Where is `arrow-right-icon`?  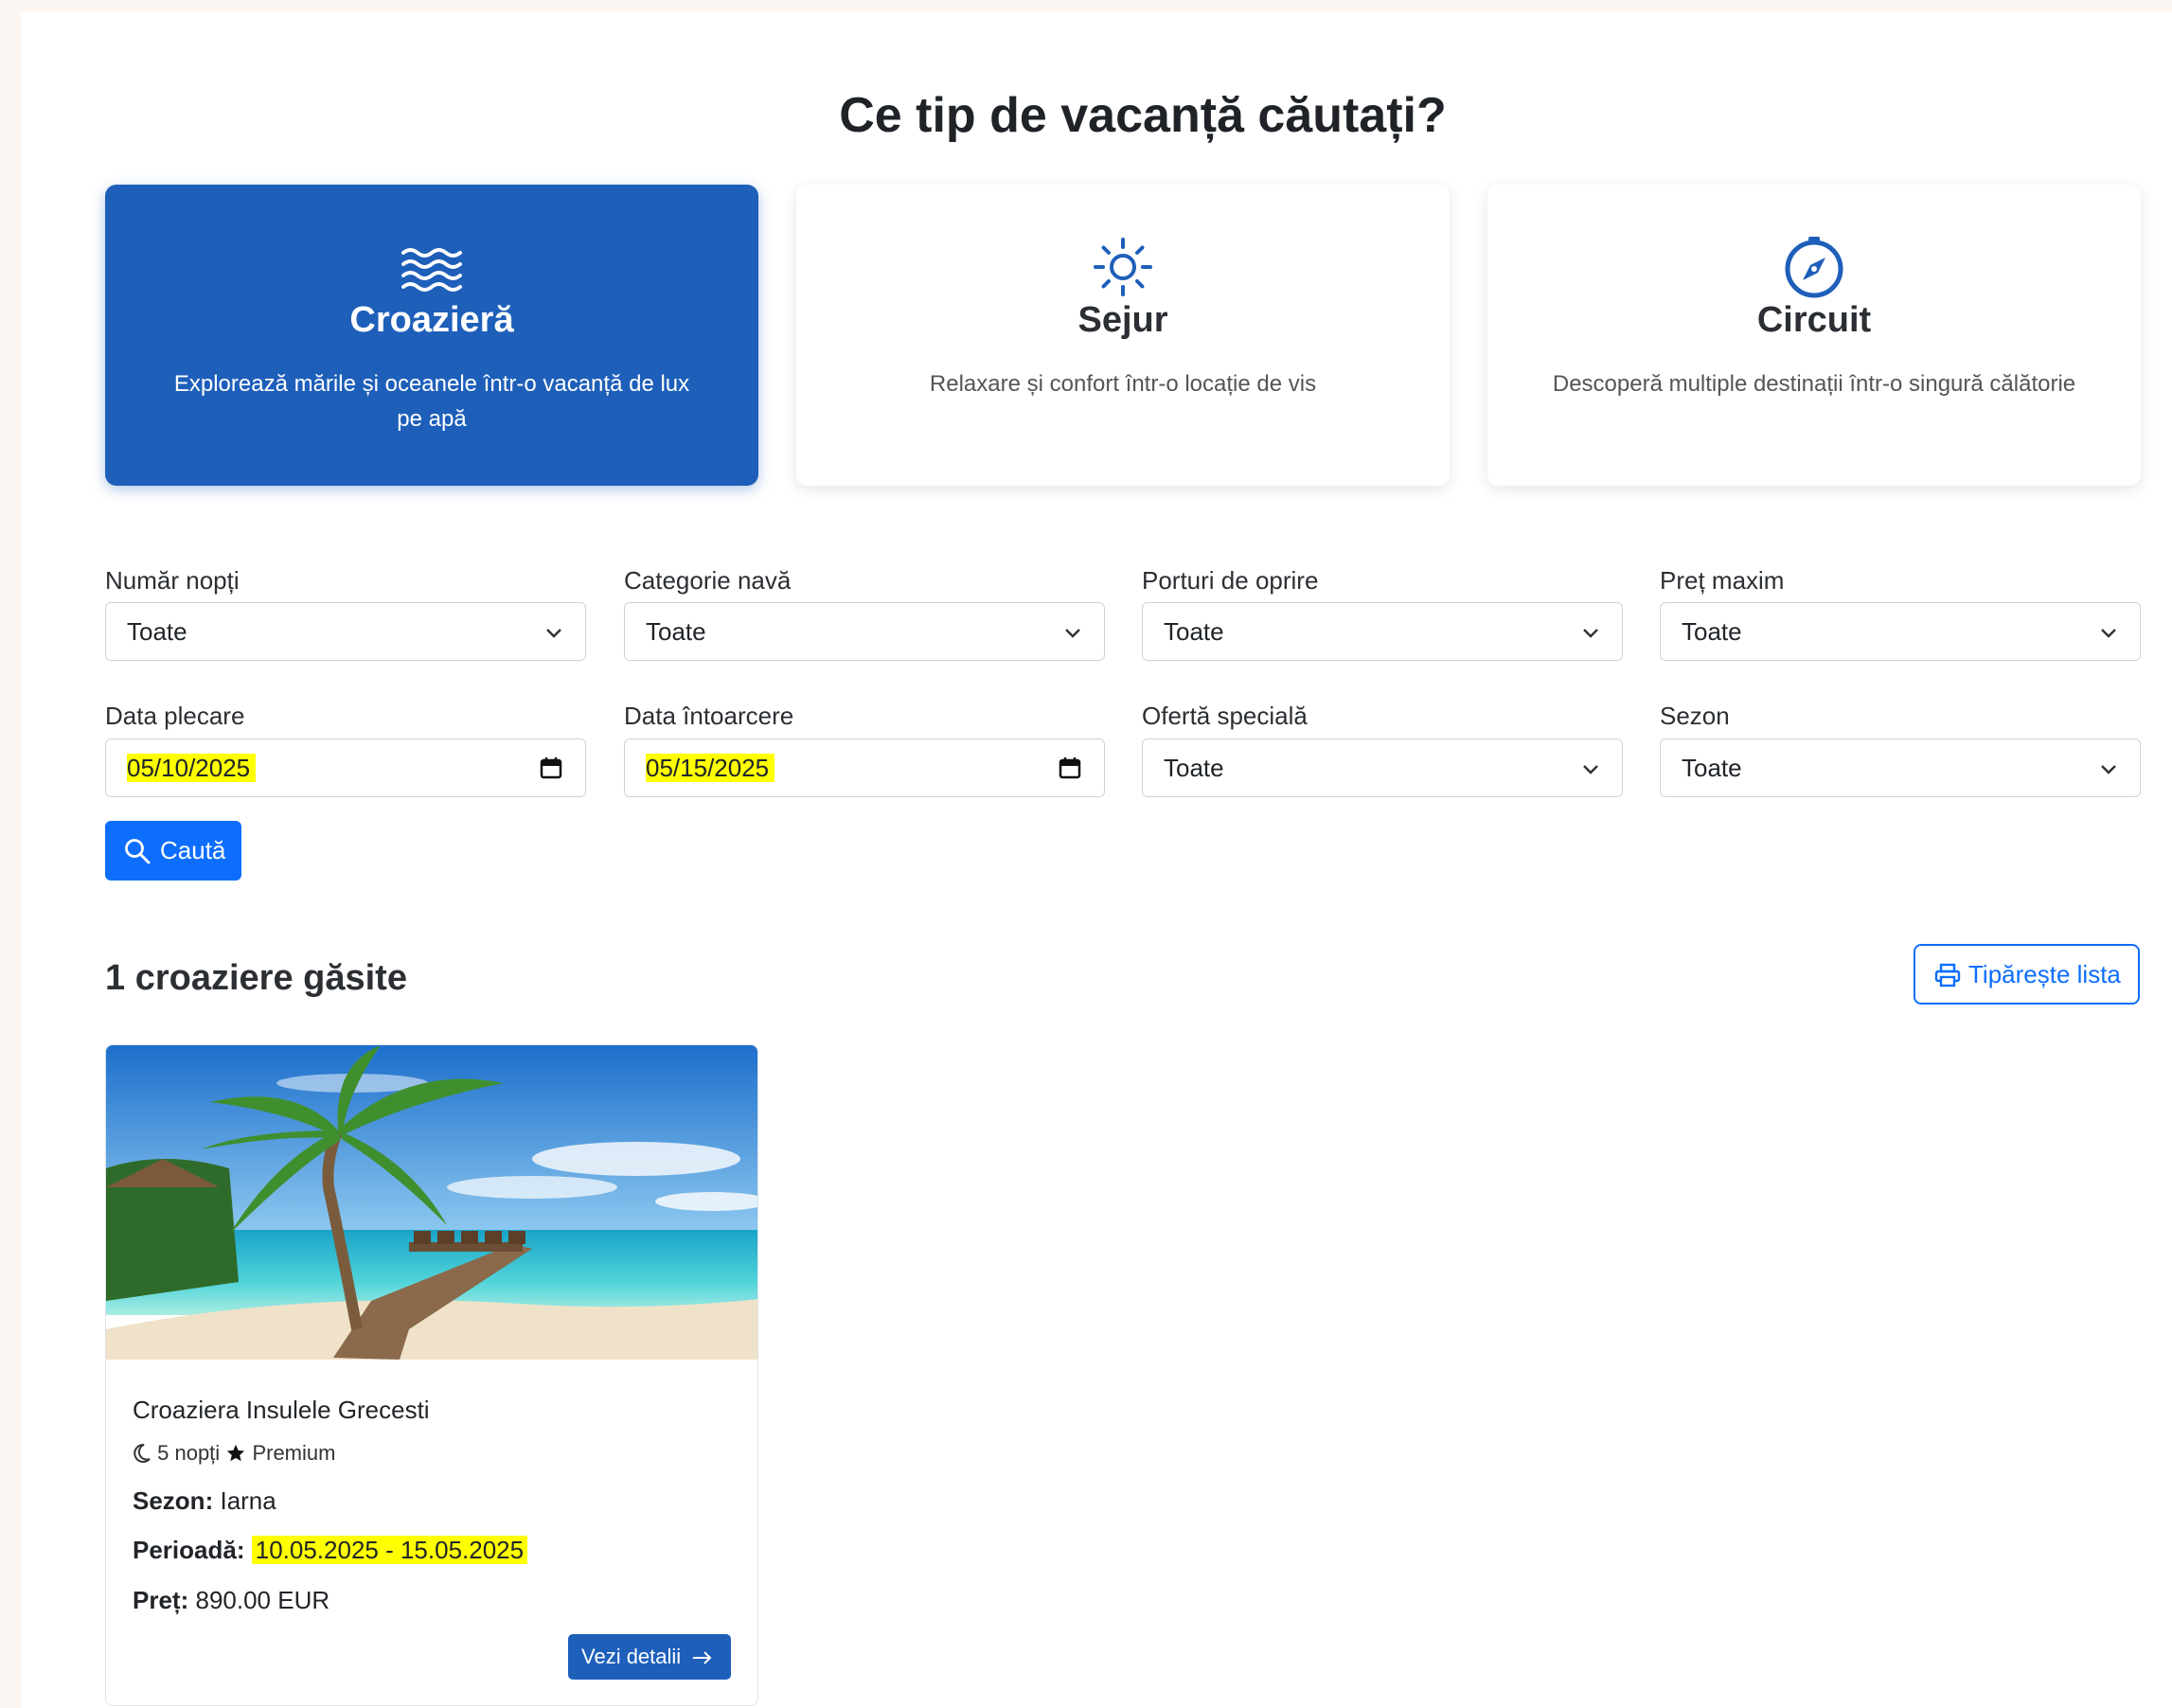
arrow-right-icon is located at coordinates (702, 1658).